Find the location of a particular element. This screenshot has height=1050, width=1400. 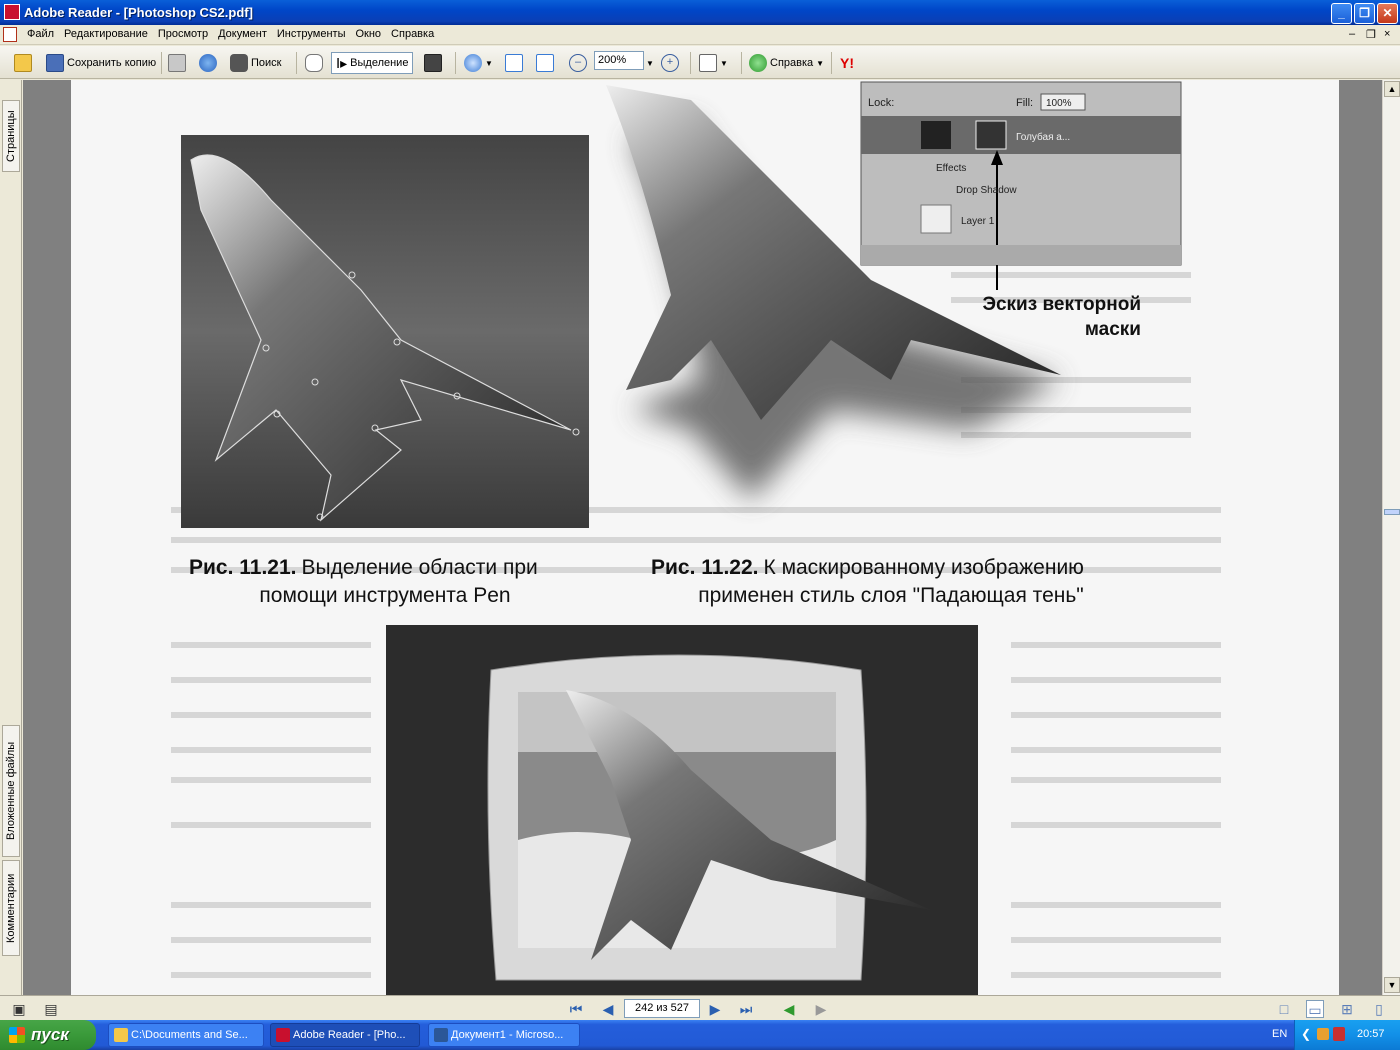

tray-expand-icon: ❮ is located at coordinates (1306, 1034).